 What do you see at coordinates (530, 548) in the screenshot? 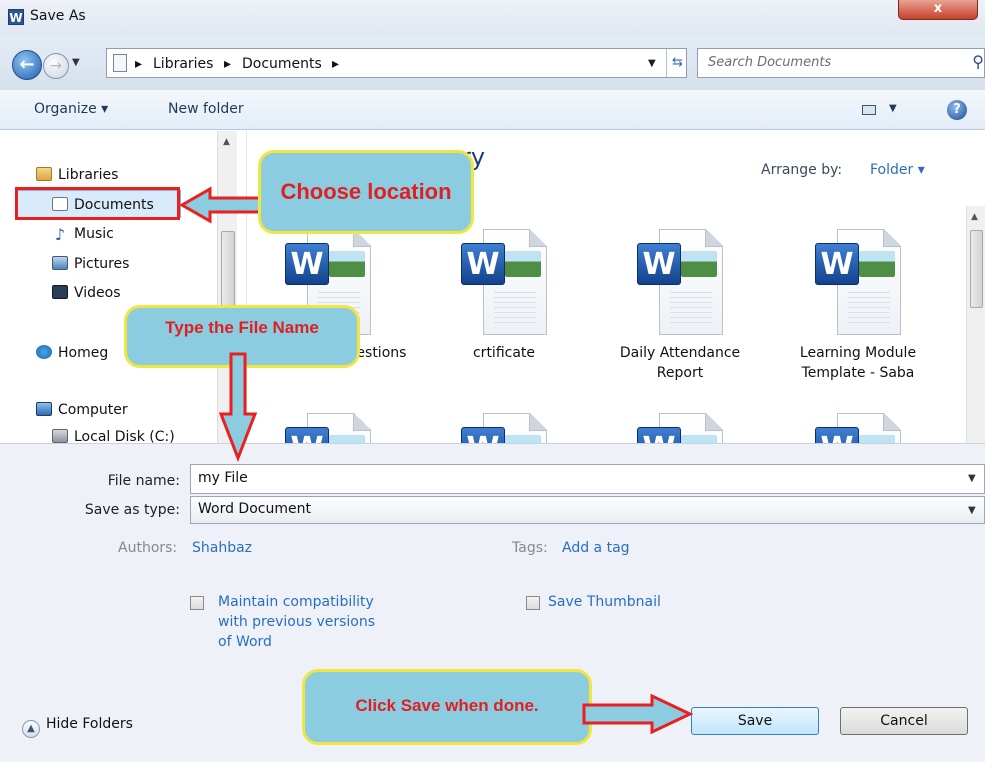
I see `tags-label: Tags:` at bounding box center [530, 548].